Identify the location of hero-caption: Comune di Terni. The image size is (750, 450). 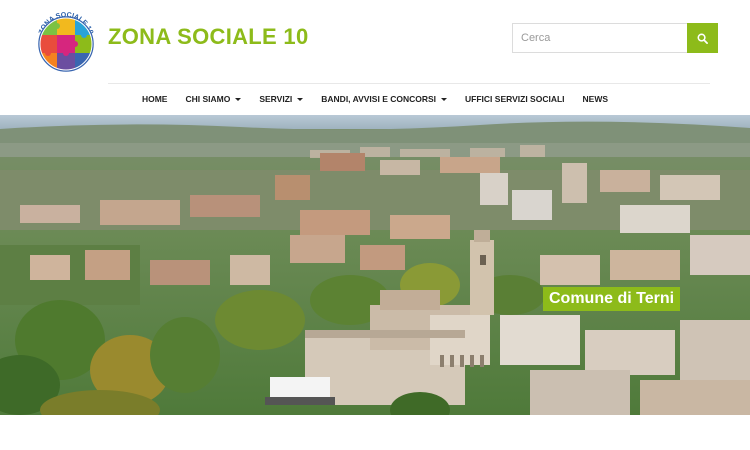
(612, 299).